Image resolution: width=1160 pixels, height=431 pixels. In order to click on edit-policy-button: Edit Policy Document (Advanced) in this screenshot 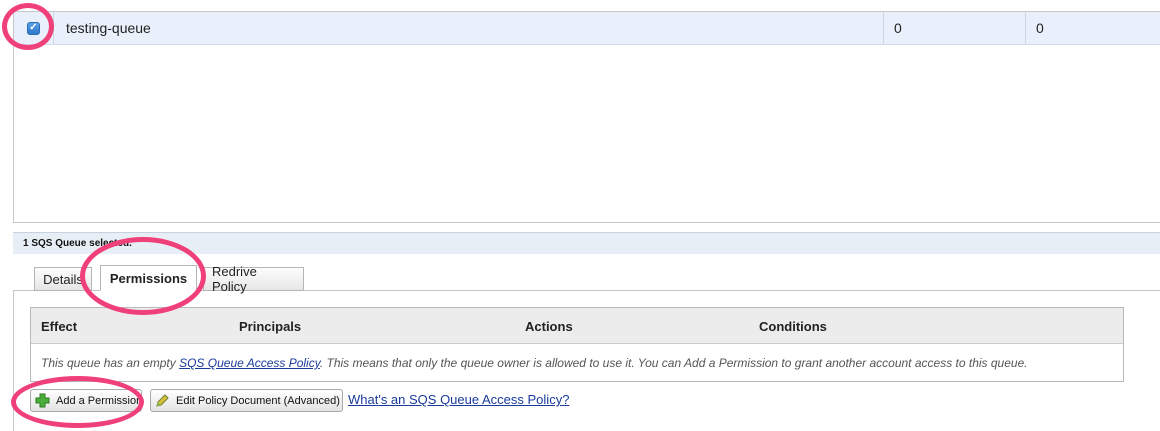, I will do `click(246, 400)`.